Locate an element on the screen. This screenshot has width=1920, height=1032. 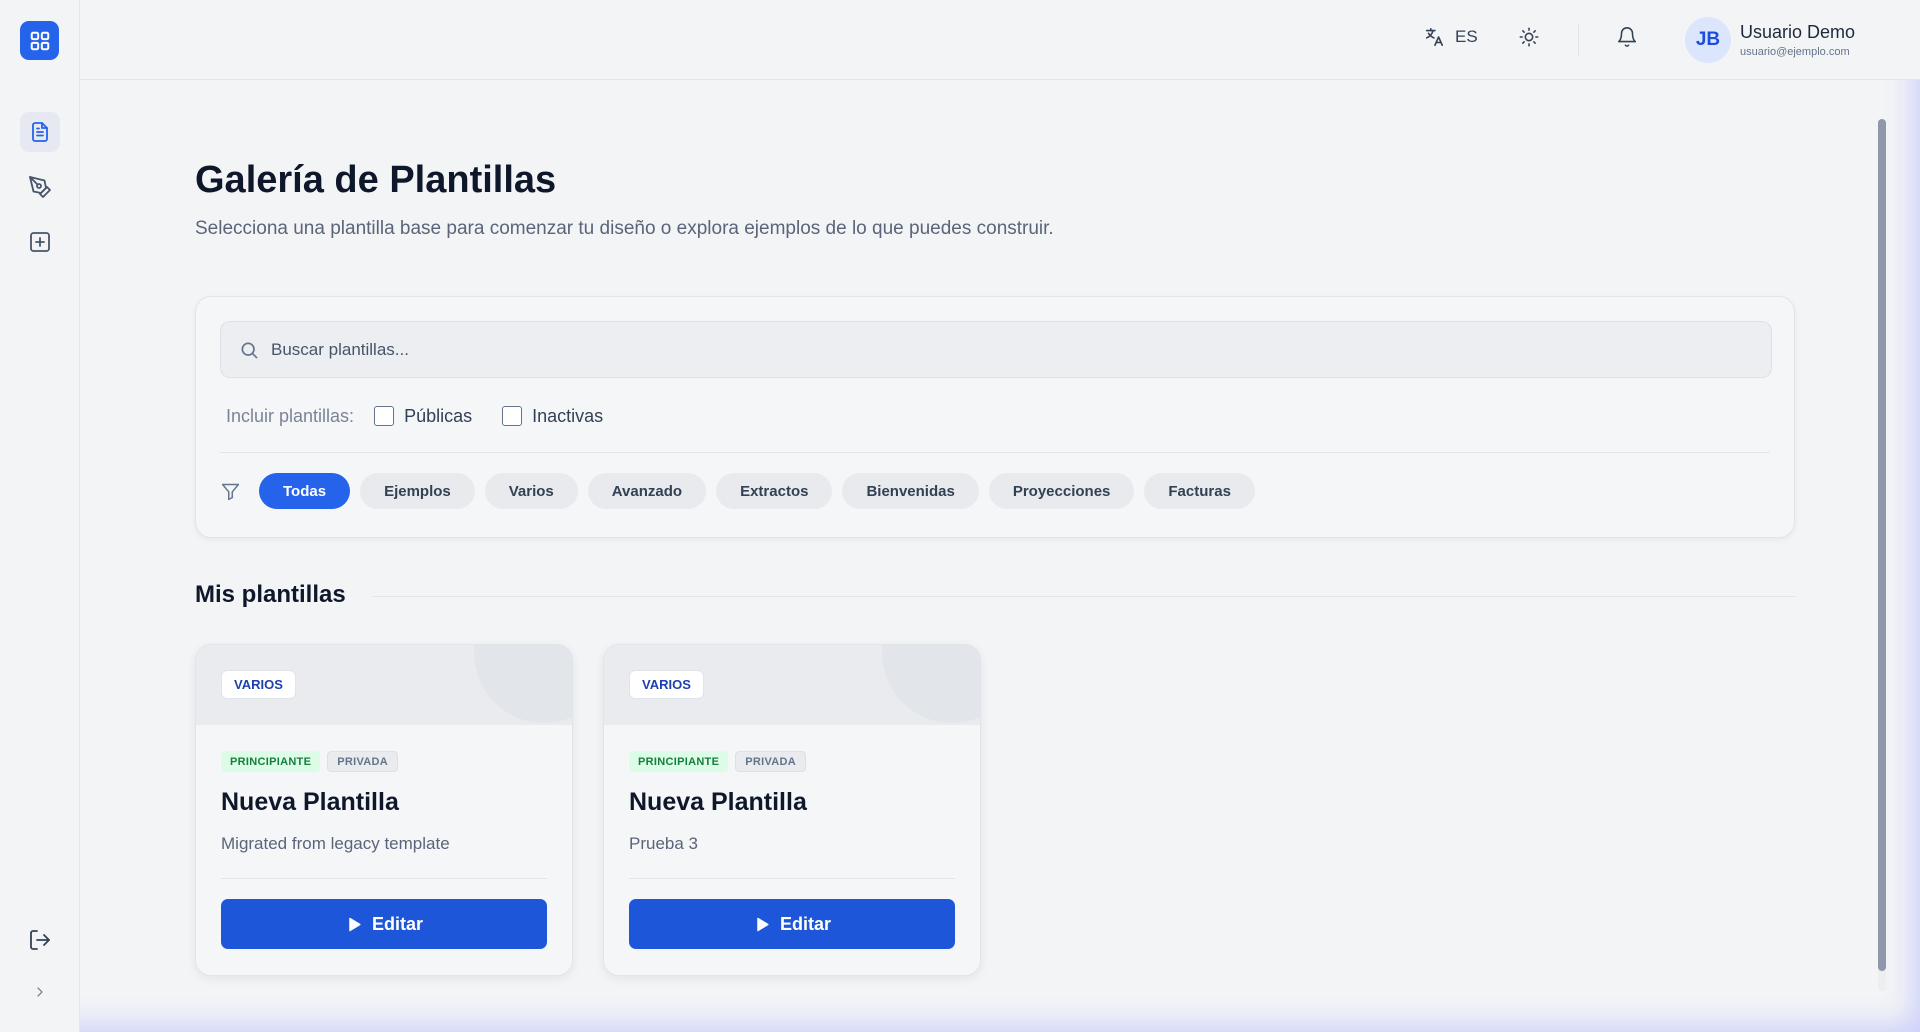
public-checkbox is located at coordinates (384, 416).